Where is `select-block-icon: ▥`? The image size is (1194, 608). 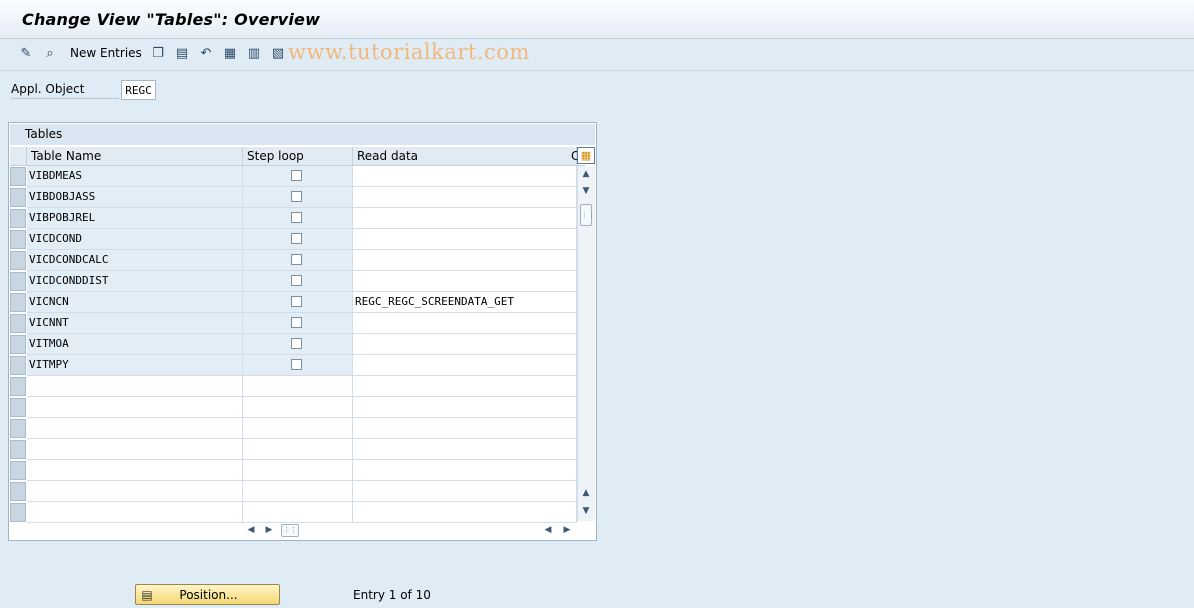 select-block-icon: ▥ is located at coordinates (254, 53).